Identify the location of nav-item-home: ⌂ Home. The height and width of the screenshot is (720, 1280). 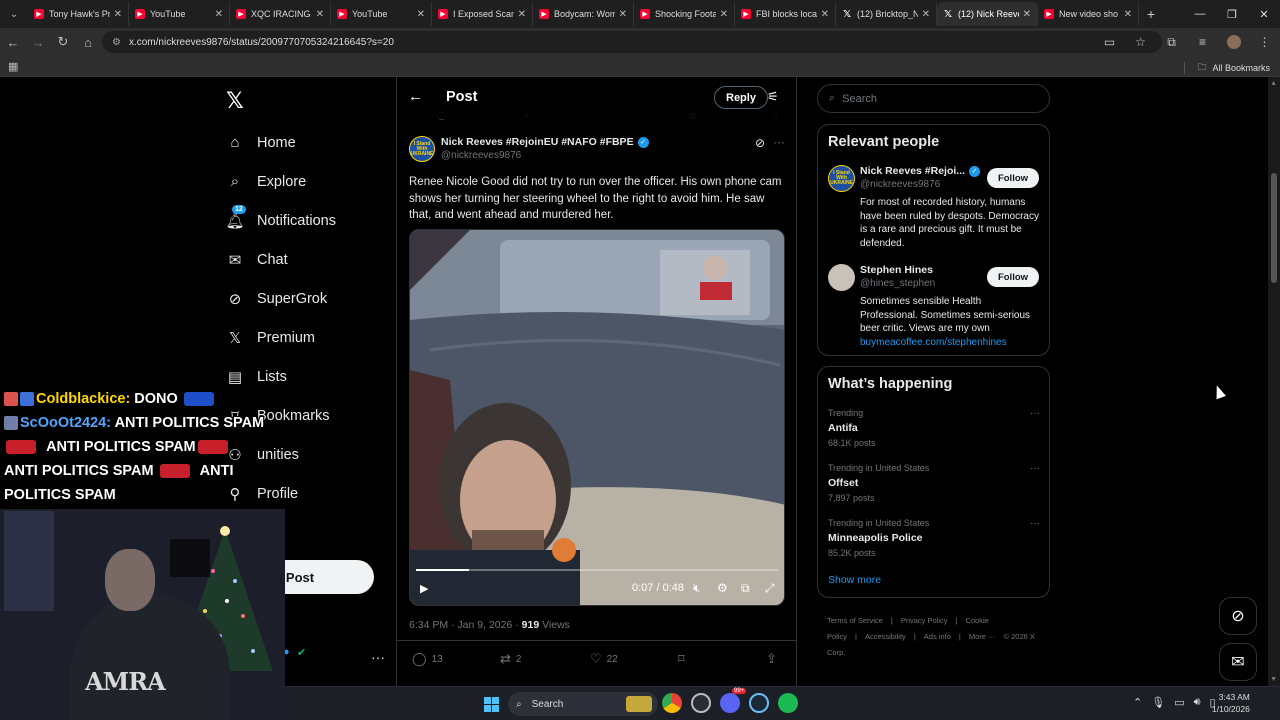
(281, 142).